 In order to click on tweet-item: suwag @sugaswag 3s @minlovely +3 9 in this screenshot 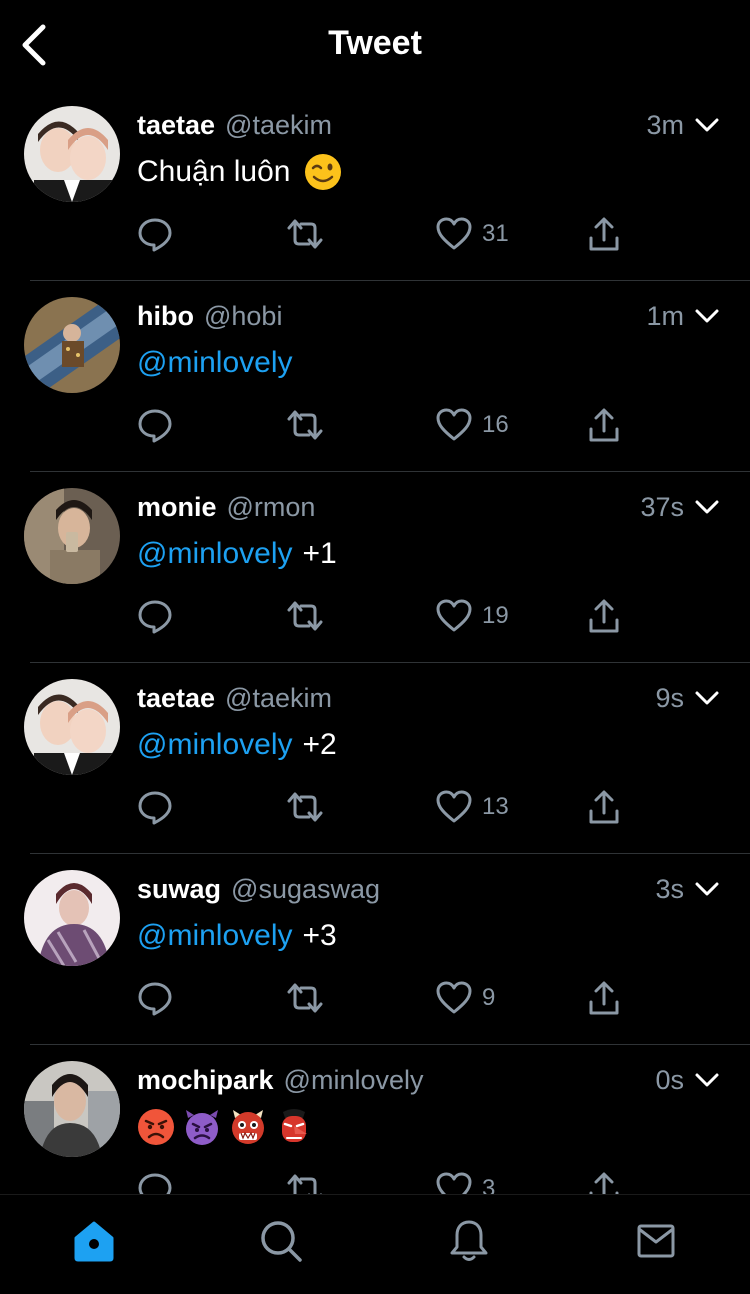, I will do `click(375, 949)`.